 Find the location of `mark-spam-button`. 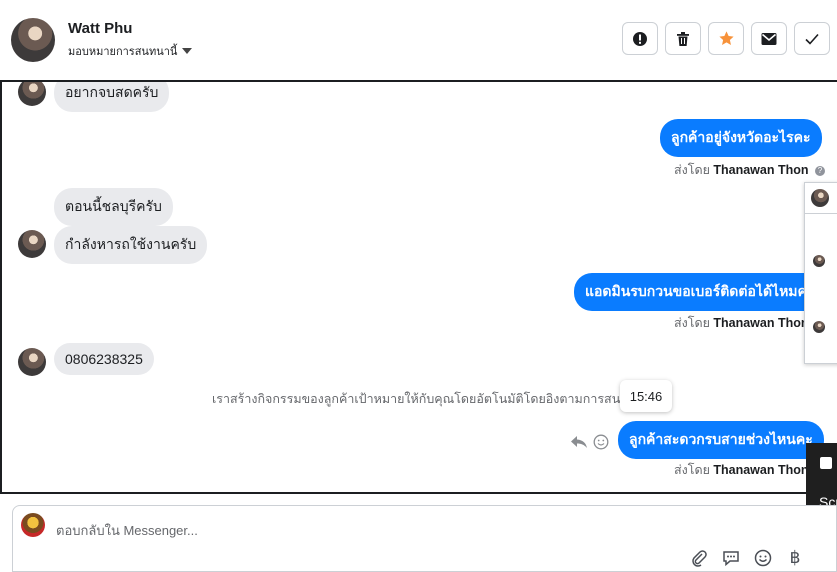

mark-spam-button is located at coordinates (640, 38).